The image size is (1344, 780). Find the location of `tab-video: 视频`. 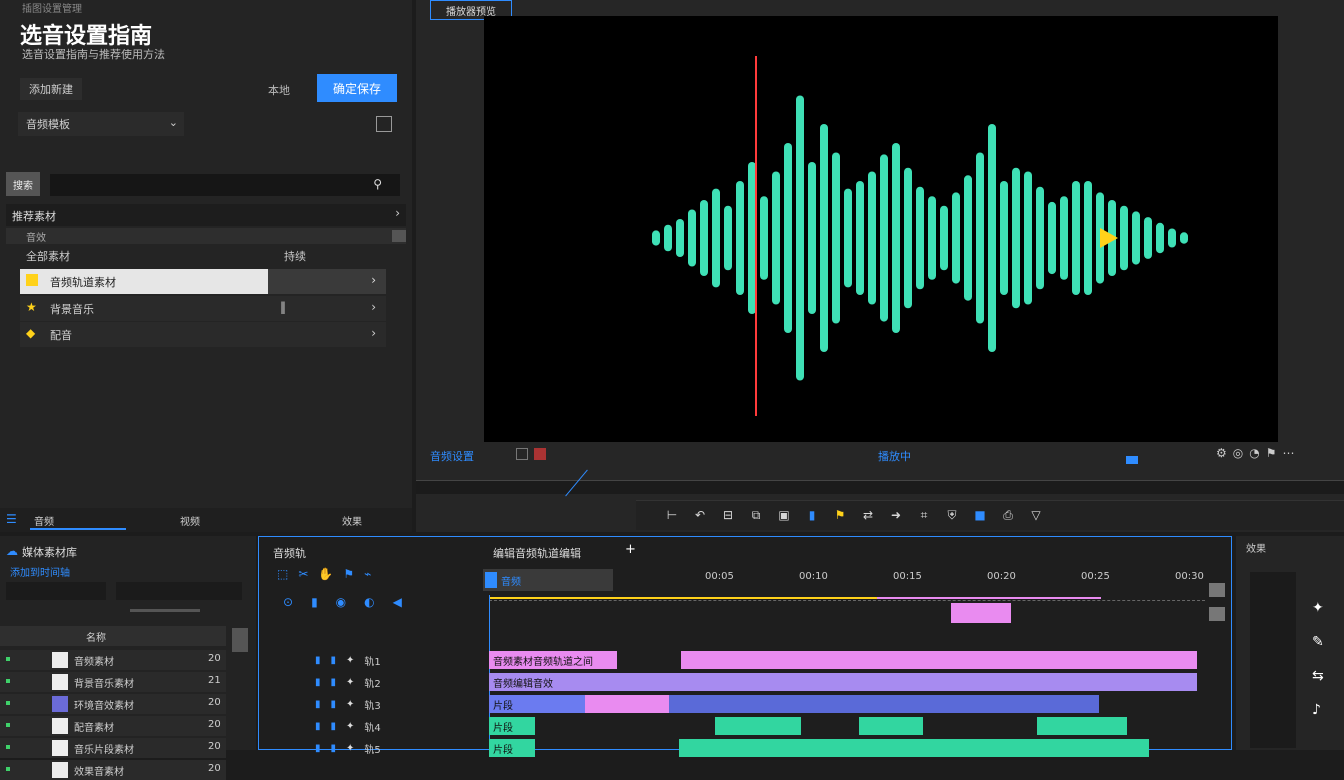

tab-video: 视频 is located at coordinates (190, 520).